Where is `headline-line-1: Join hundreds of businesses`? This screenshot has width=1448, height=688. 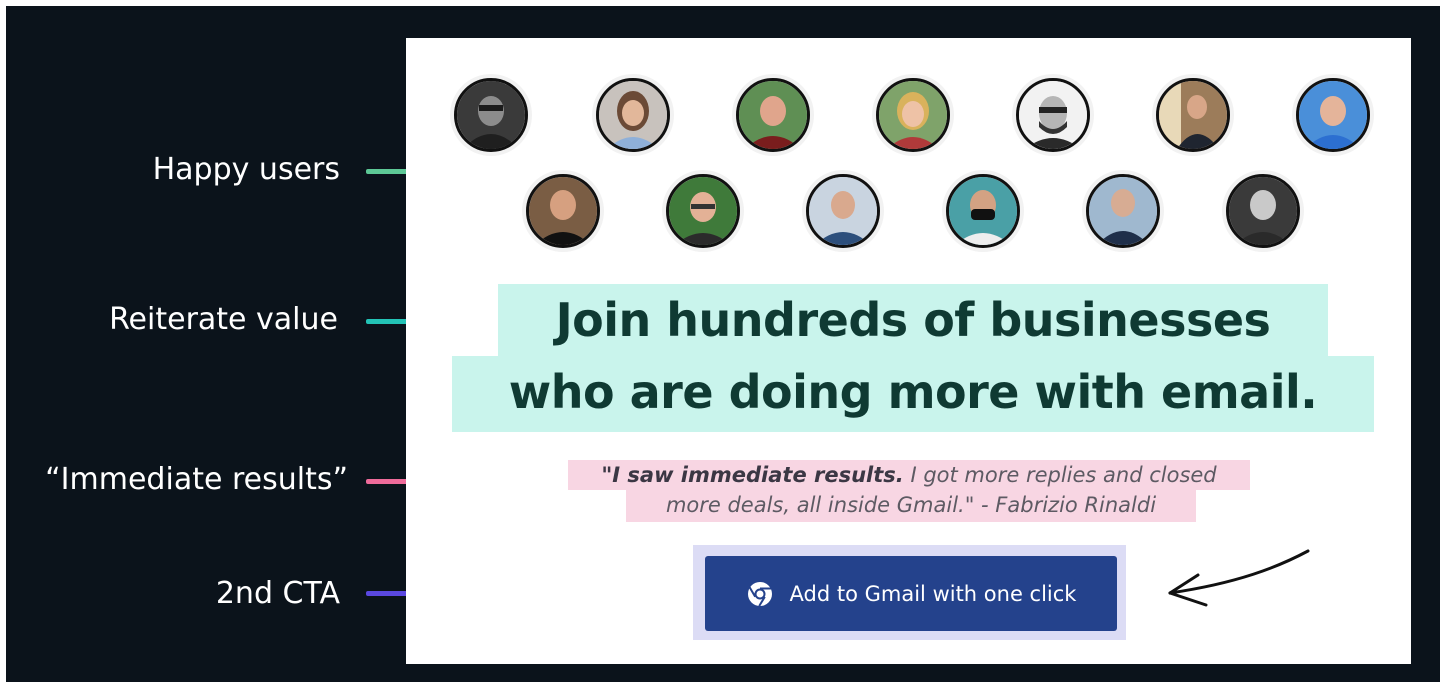 headline-line-1: Join hundreds of businesses is located at coordinates (913, 320).